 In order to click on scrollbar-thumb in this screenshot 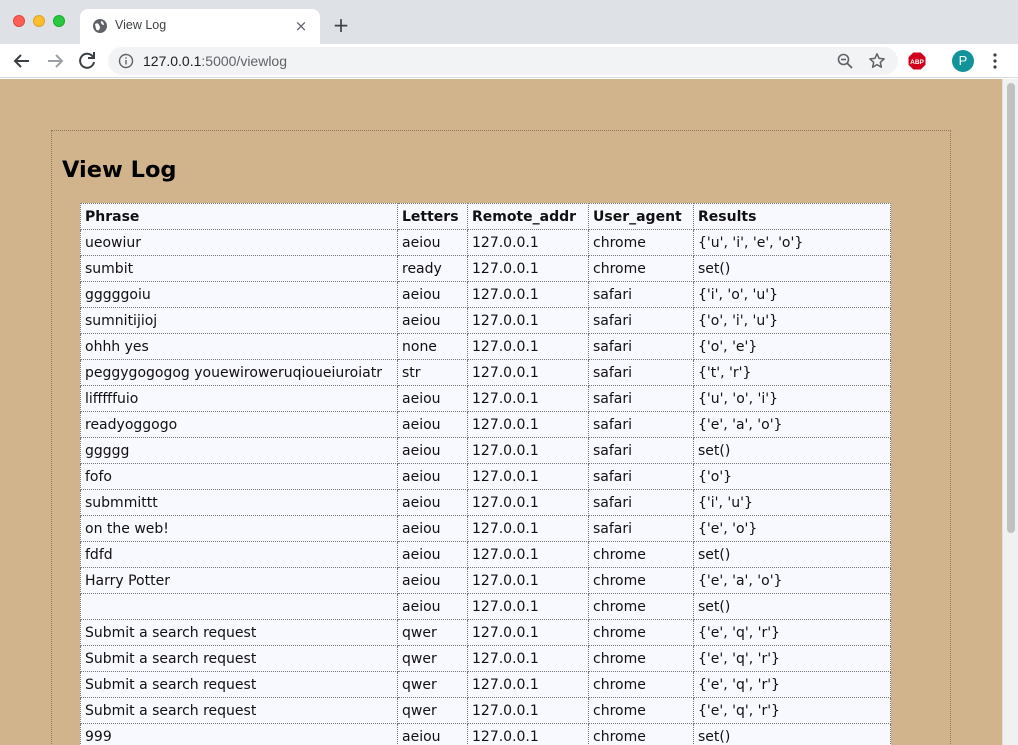, I will do `click(1011, 308)`.